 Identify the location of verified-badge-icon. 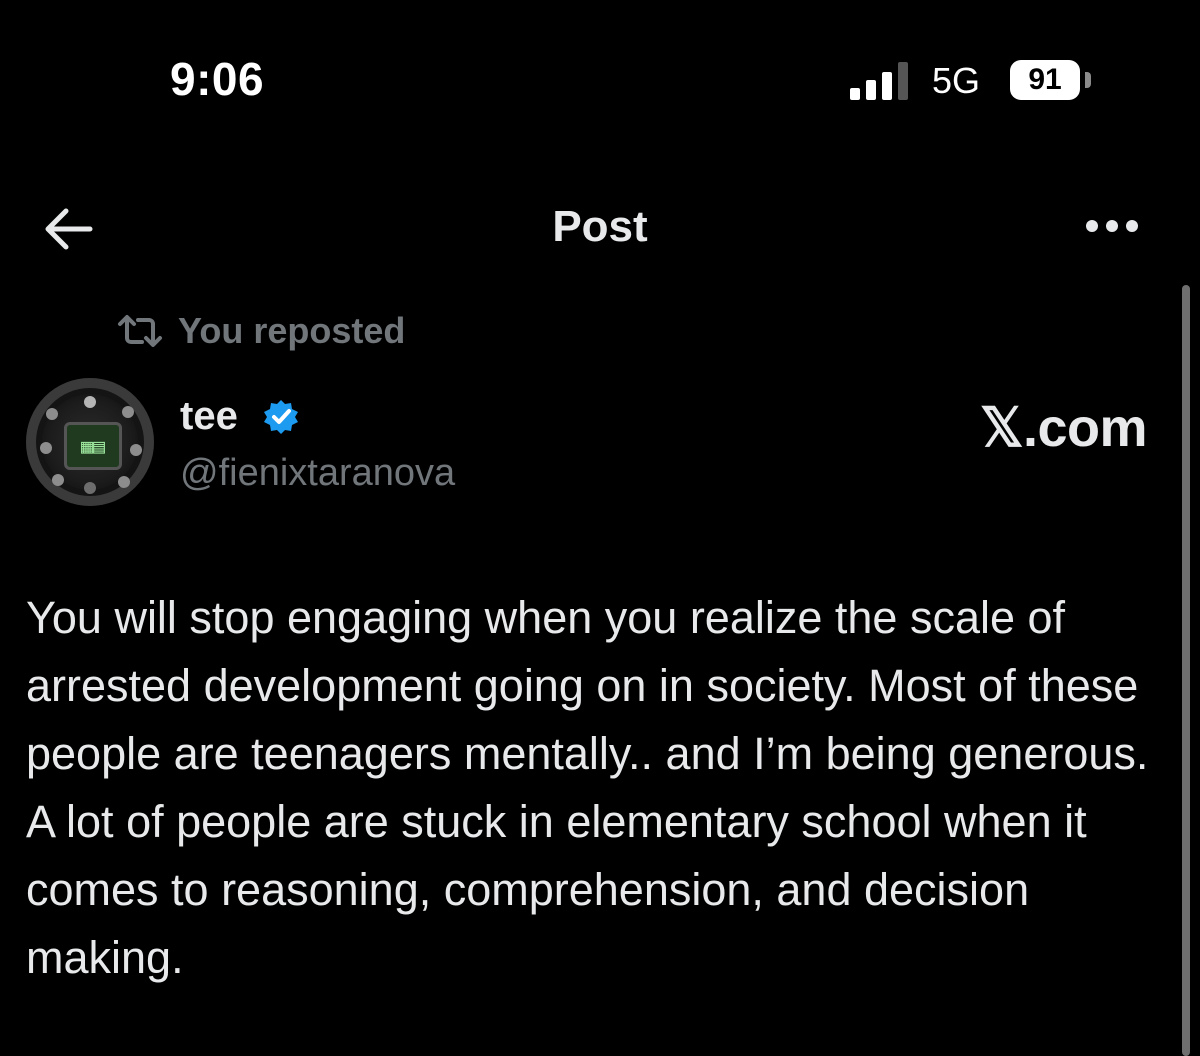
(281, 417).